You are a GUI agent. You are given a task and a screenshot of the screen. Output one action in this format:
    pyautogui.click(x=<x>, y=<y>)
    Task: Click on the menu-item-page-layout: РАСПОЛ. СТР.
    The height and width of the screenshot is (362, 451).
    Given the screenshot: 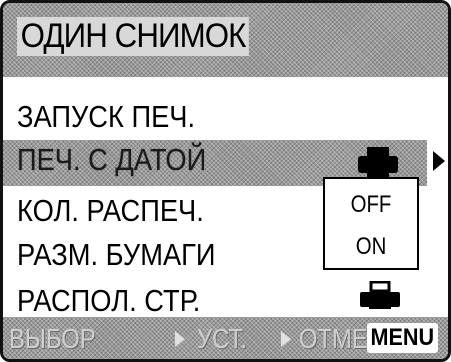 What is the action you would take?
    pyautogui.click(x=108, y=301)
    